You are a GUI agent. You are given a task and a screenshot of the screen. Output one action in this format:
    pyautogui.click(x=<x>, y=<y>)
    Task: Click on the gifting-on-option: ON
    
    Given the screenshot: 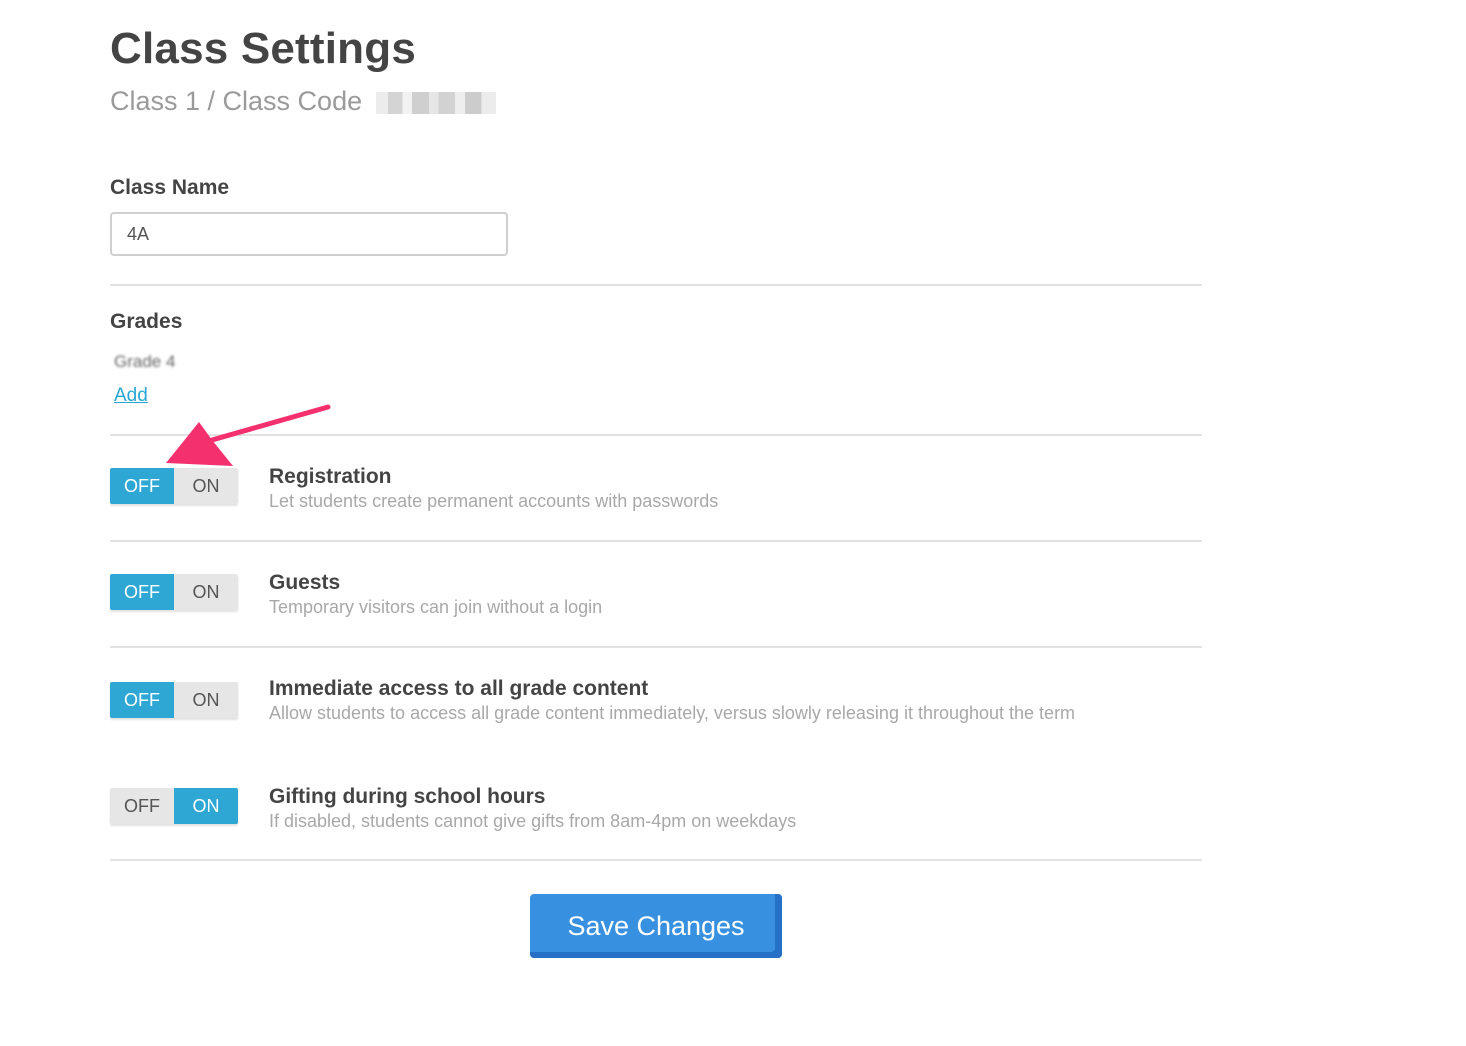 What is the action you would take?
    pyautogui.click(x=206, y=806)
    